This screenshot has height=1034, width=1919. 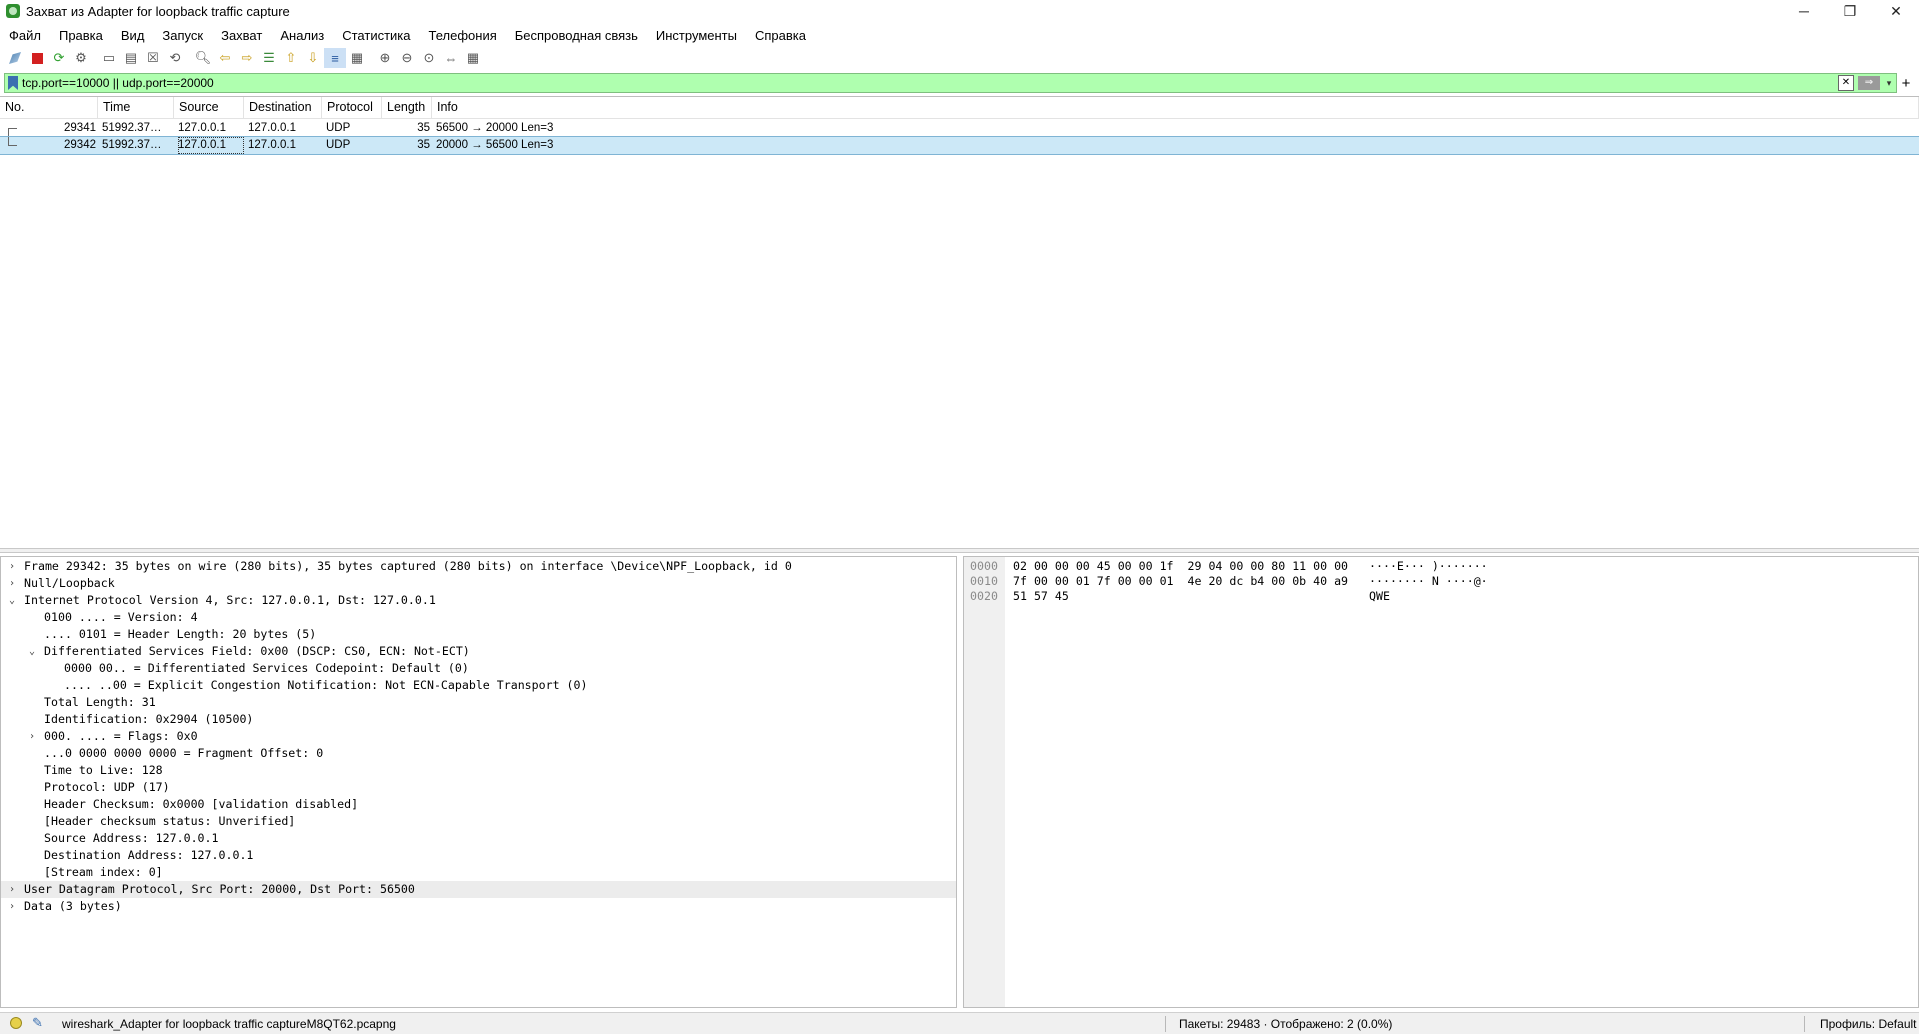 What do you see at coordinates (313, 58) in the screenshot?
I see `last-packet-icon: ⇩` at bounding box center [313, 58].